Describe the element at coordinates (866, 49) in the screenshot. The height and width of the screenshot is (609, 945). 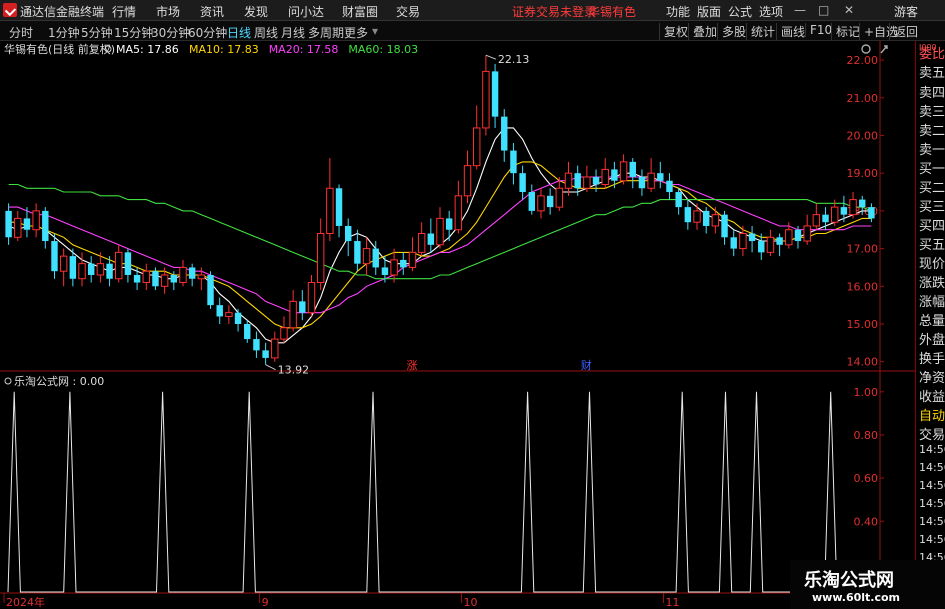
I see `settings-icon` at that location.